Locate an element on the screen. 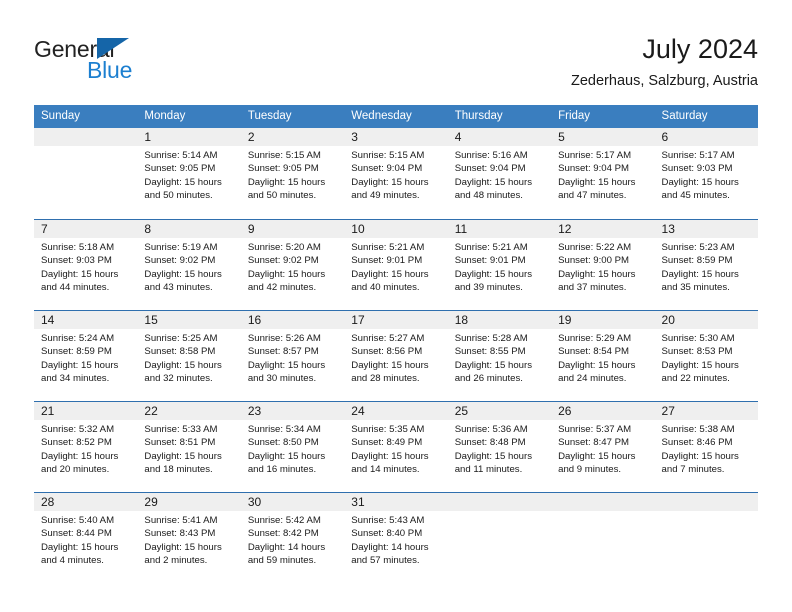 The image size is (792, 612). day-detail-line: Sunset: 8:59 PM is located at coordinates (697, 261).